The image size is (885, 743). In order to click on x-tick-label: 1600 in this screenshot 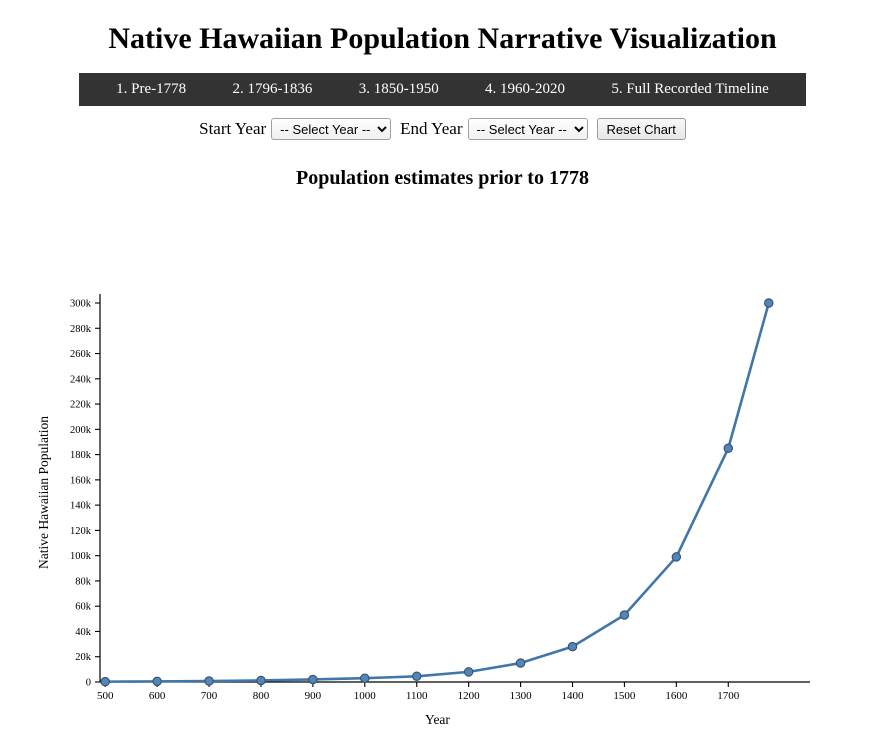, I will do `click(676, 696)`.